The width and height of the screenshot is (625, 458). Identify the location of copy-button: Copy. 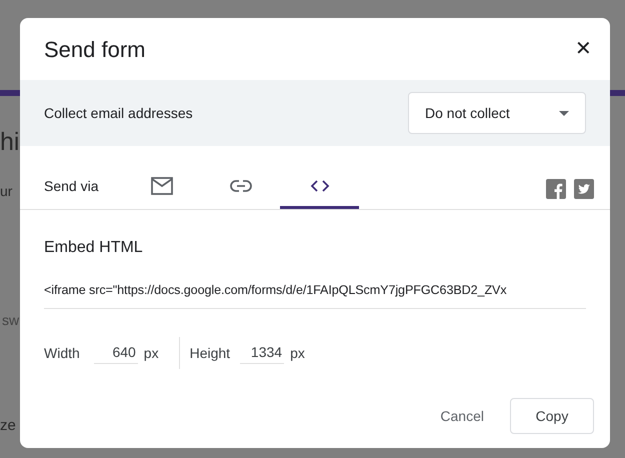
(552, 416).